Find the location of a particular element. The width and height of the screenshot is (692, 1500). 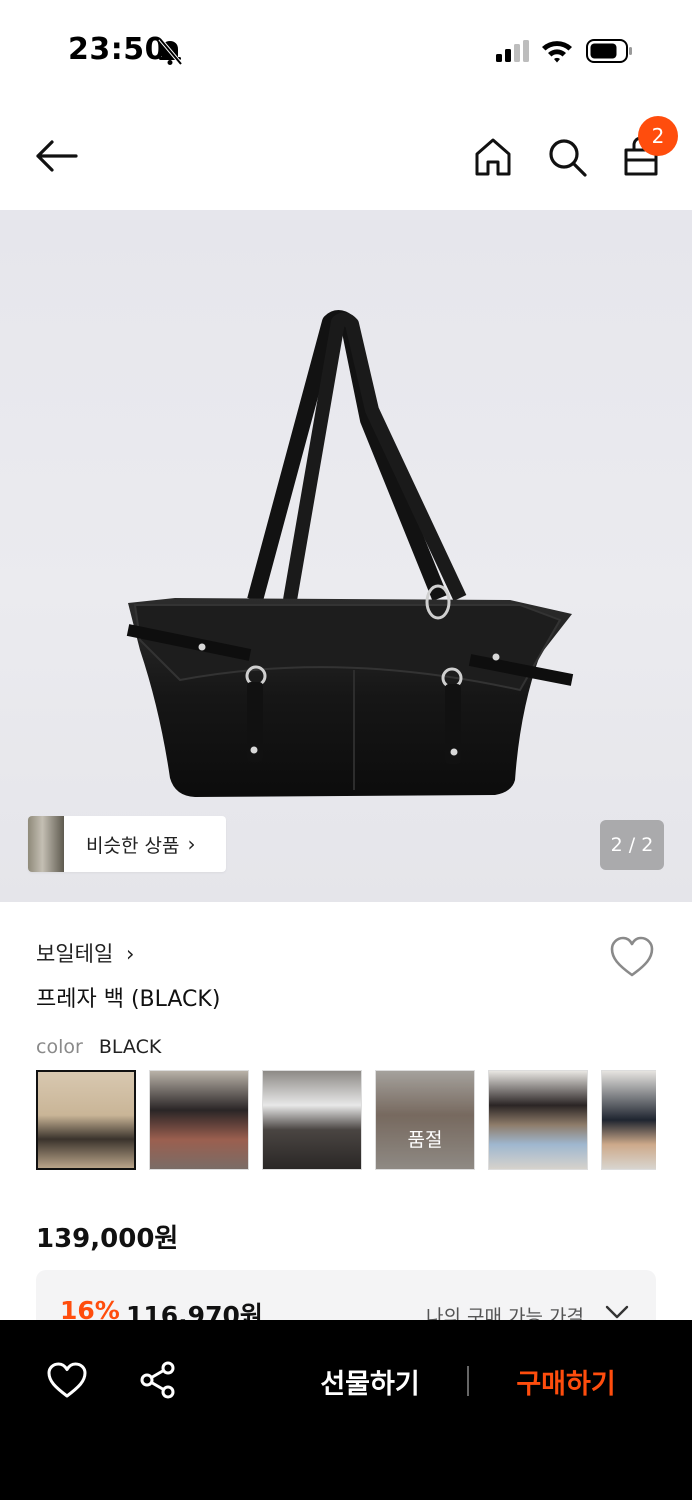

color-label: color is located at coordinates (59, 1047).